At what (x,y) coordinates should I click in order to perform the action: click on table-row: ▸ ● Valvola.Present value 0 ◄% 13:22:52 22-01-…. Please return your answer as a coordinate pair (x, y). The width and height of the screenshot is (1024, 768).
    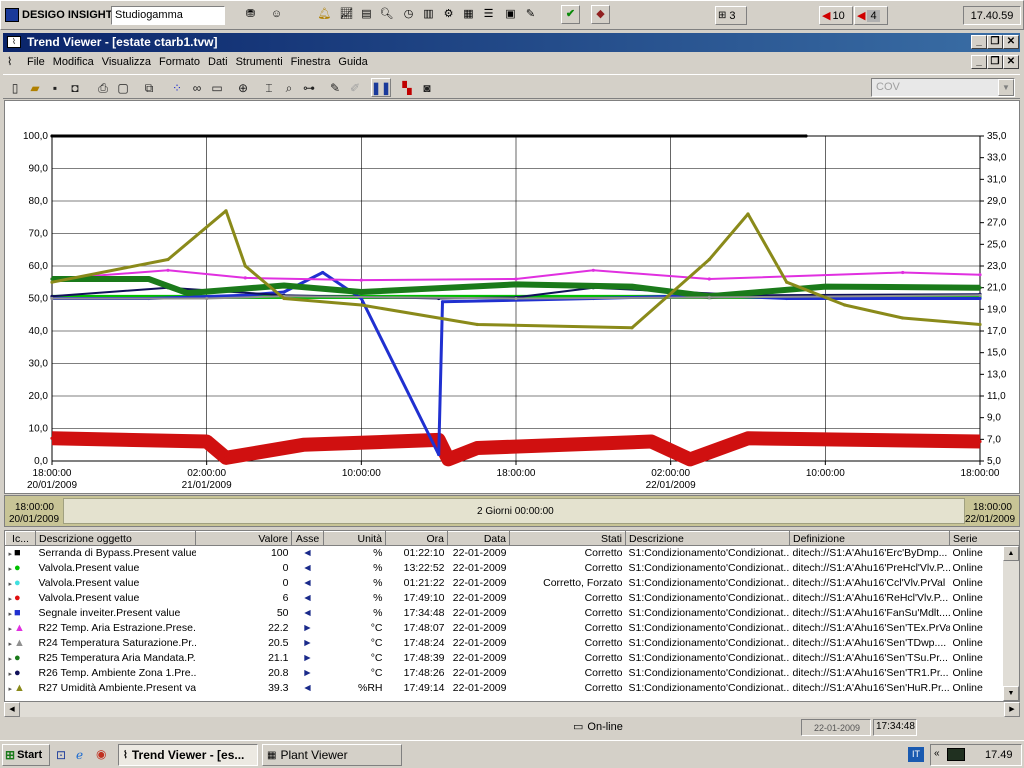
    Looking at the image, I should click on (513, 568).